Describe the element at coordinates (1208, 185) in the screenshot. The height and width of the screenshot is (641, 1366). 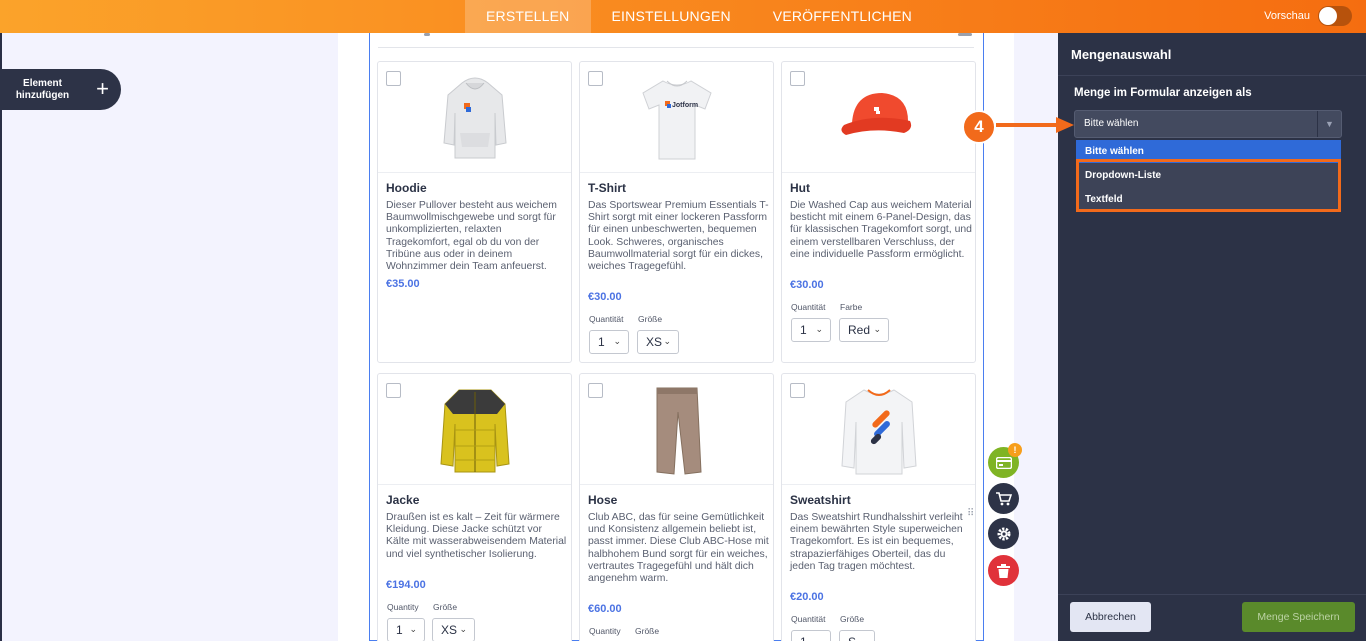
I see `highlight-box` at that location.